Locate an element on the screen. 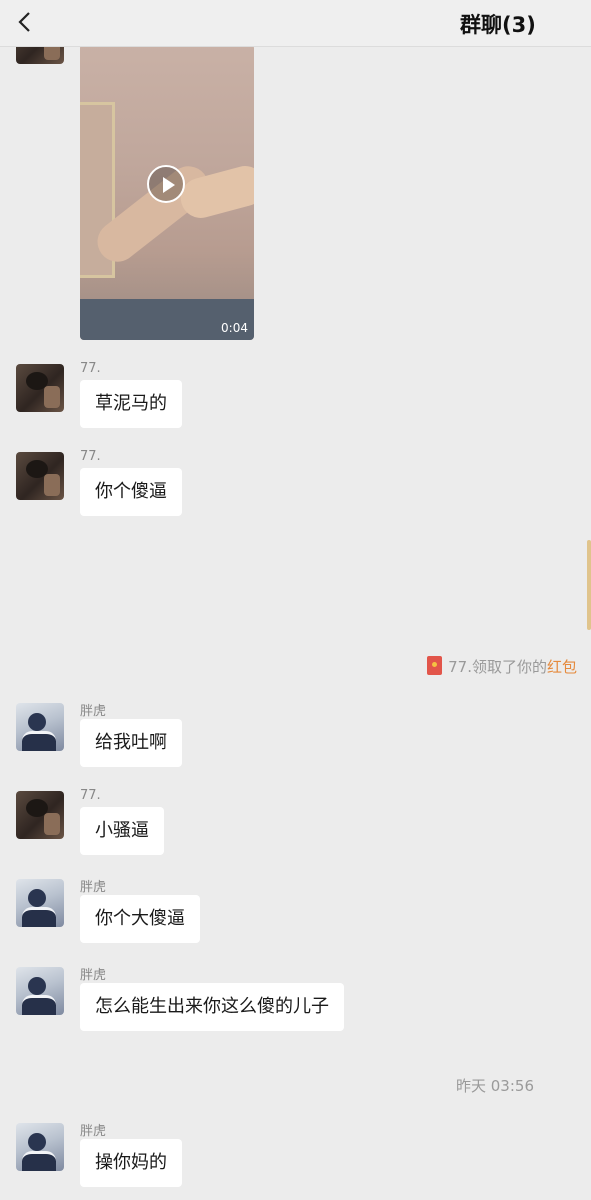 Image resolution: width=591 pixels, height=1200 pixels. chat-header: 群聊(3) is located at coordinates (295, 23).